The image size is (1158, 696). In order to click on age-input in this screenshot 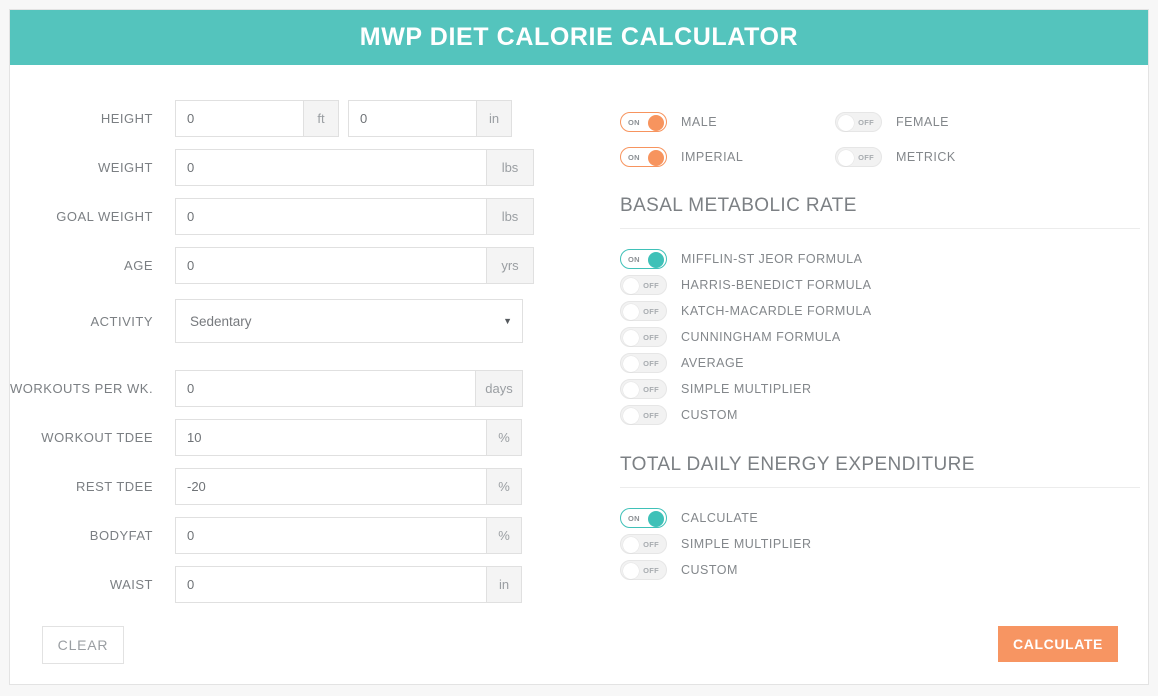, I will do `click(330, 265)`.